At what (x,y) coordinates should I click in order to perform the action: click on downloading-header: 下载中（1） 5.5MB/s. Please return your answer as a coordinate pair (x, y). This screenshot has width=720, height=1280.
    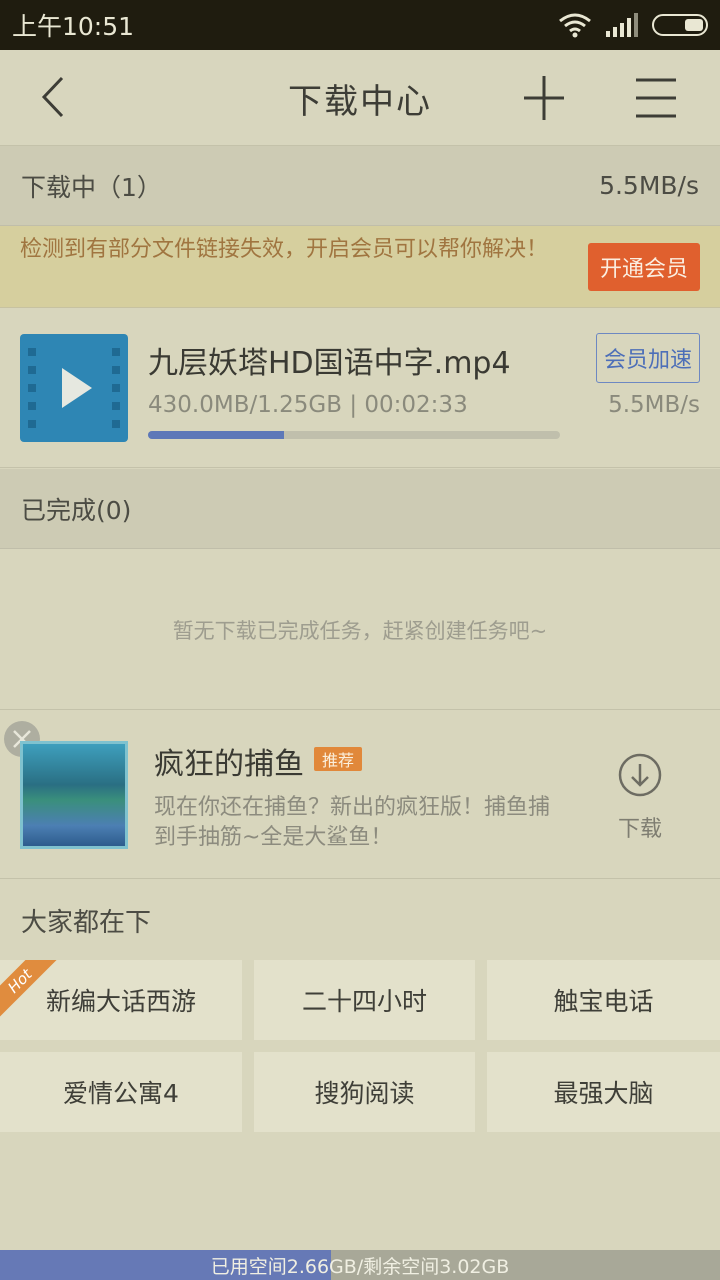
    Looking at the image, I should click on (360, 186).